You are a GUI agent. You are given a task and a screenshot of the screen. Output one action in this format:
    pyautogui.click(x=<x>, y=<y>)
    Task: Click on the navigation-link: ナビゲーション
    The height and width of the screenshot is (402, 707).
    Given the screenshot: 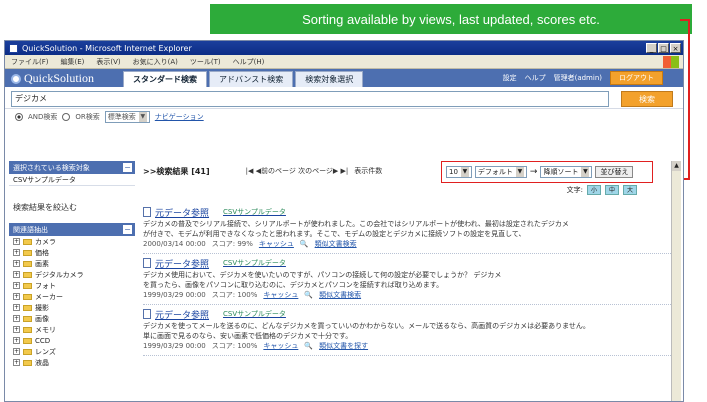 What is the action you would take?
    pyautogui.click(x=179, y=117)
    